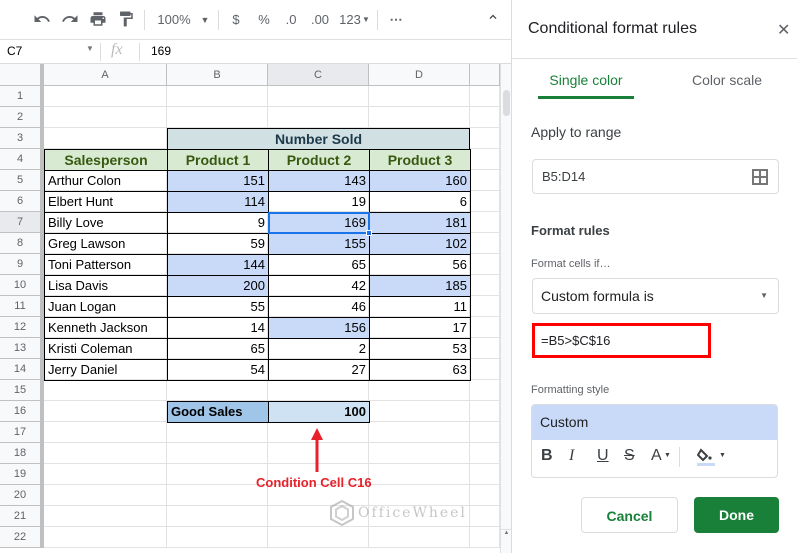 The width and height of the screenshot is (797, 553). What do you see at coordinates (22, 432) in the screenshot?
I see `row-header: 17` at bounding box center [22, 432].